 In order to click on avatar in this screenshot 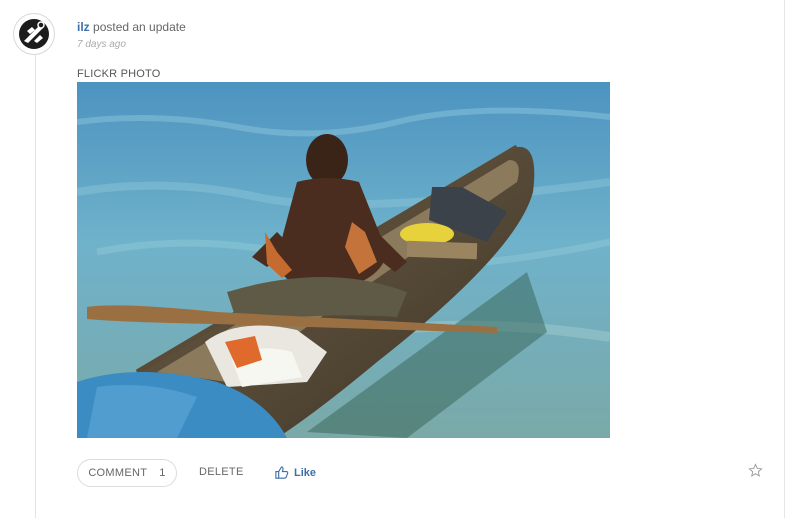, I will do `click(34, 34)`.